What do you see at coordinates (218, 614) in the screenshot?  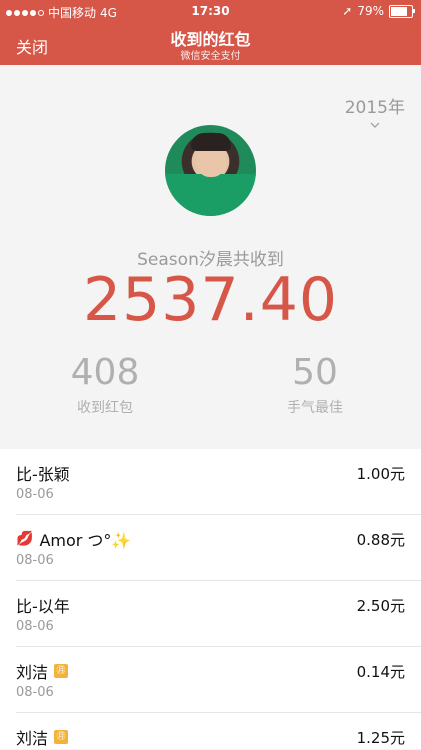 I see `list-item: 比-以年 08-06 2.50元` at bounding box center [218, 614].